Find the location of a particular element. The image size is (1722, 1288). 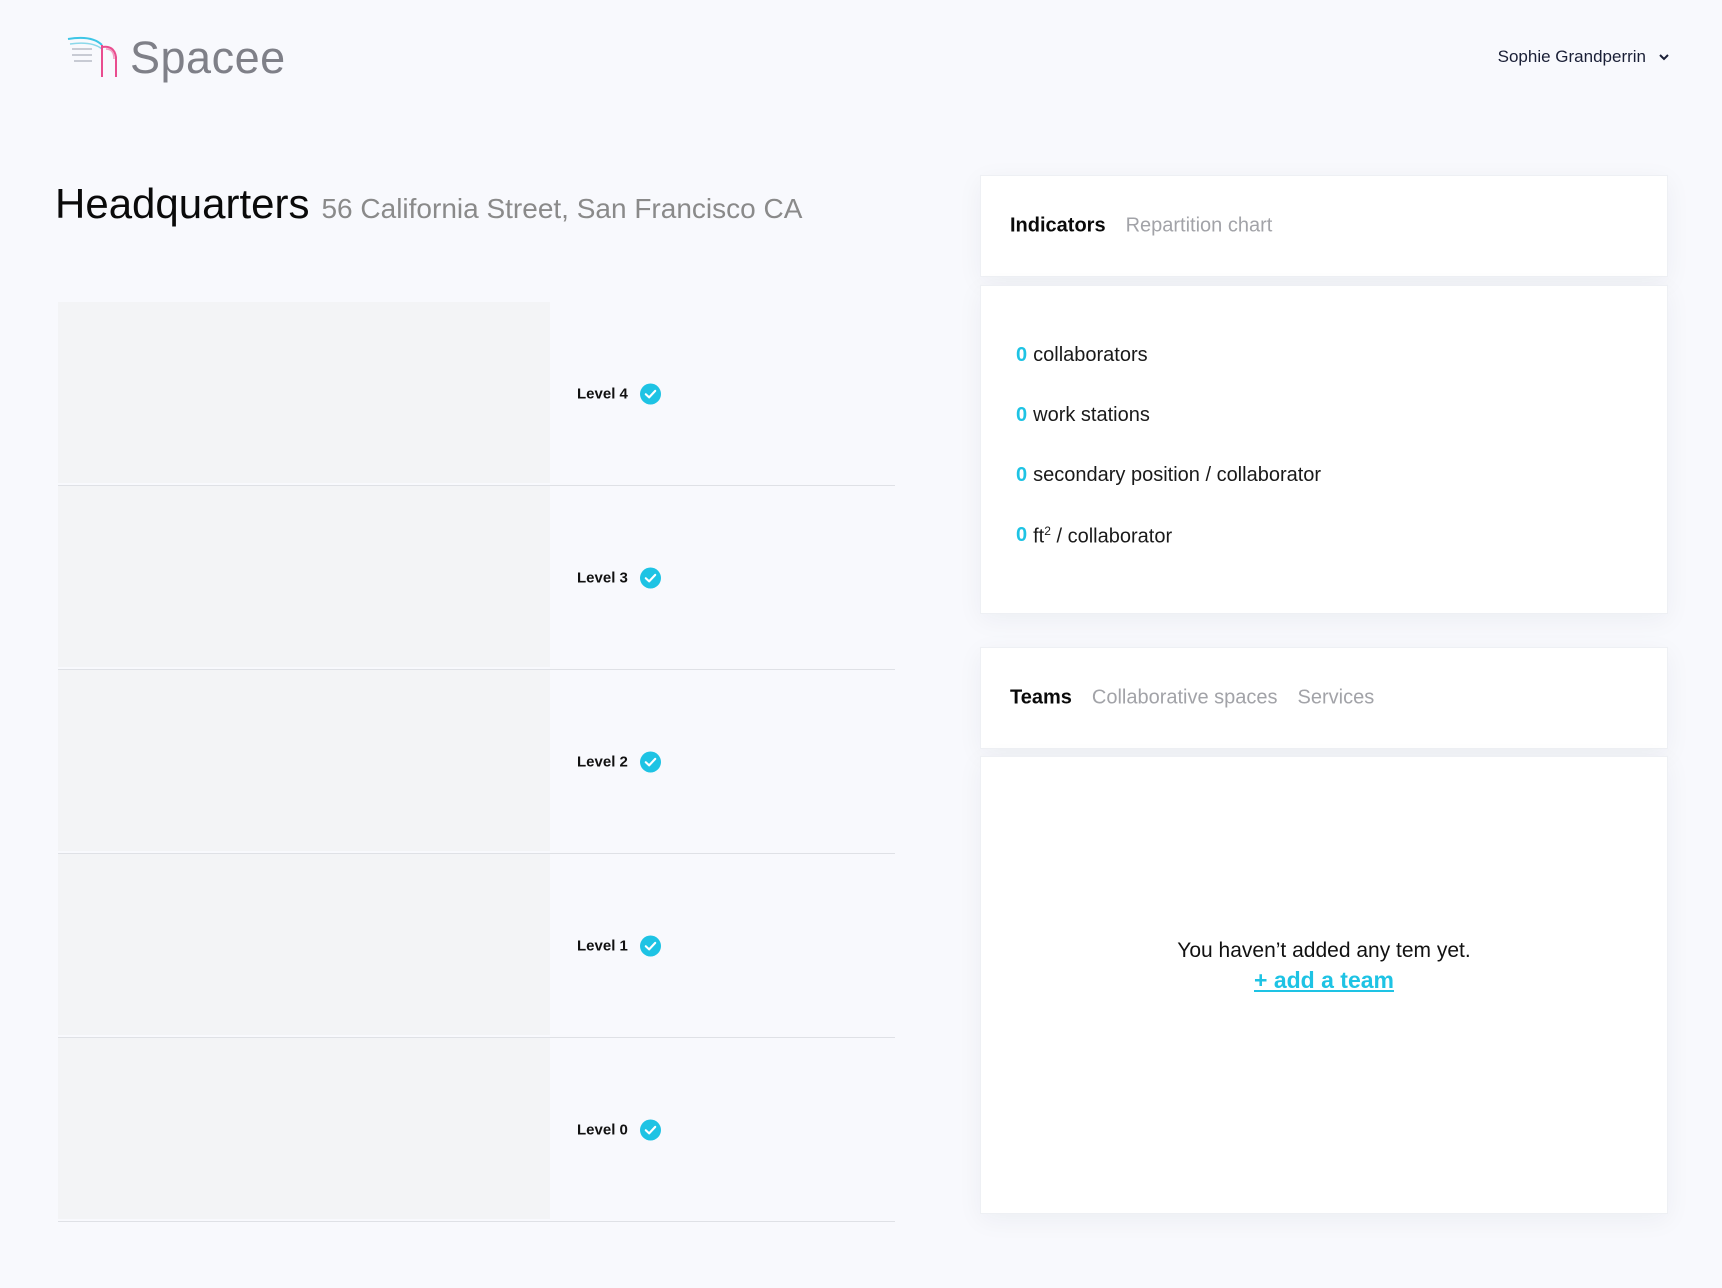

indicator-label: work stations is located at coordinates (1091, 415).